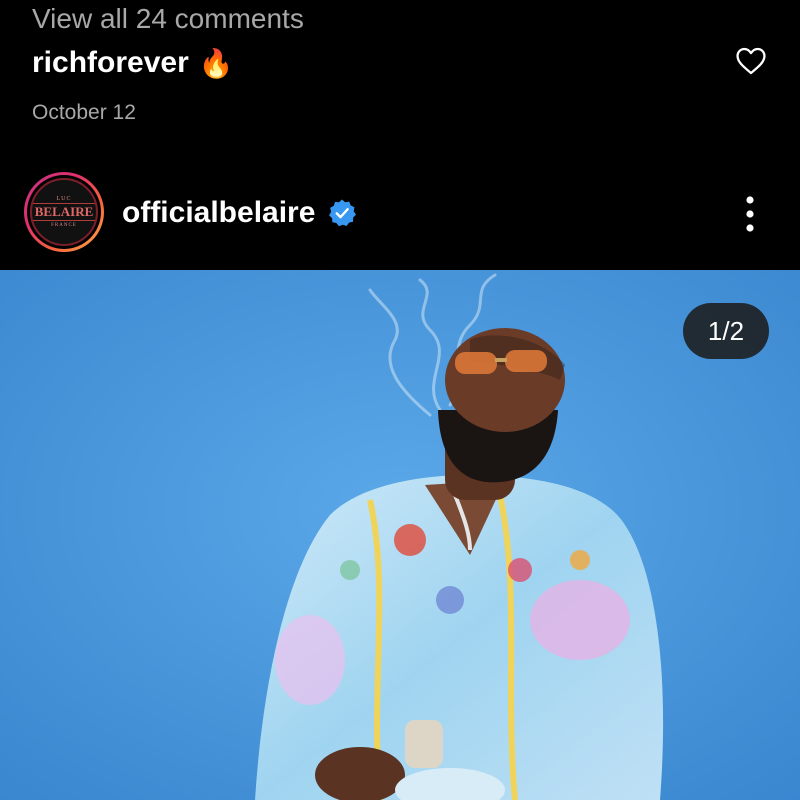  Describe the element at coordinates (84, 112) in the screenshot. I see `post-date: October 12` at that location.